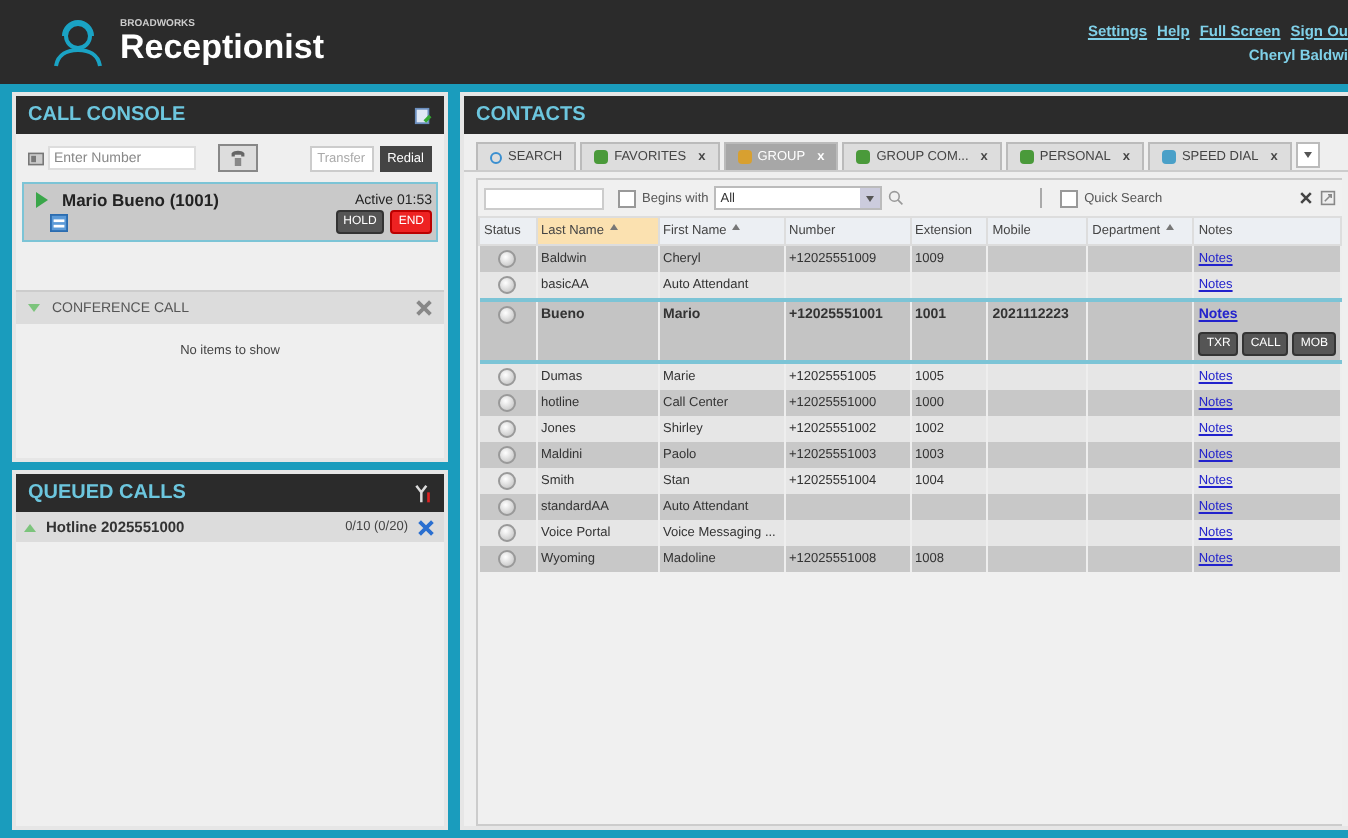 The image size is (1348, 838). I want to click on export-icon, so click(1328, 198).